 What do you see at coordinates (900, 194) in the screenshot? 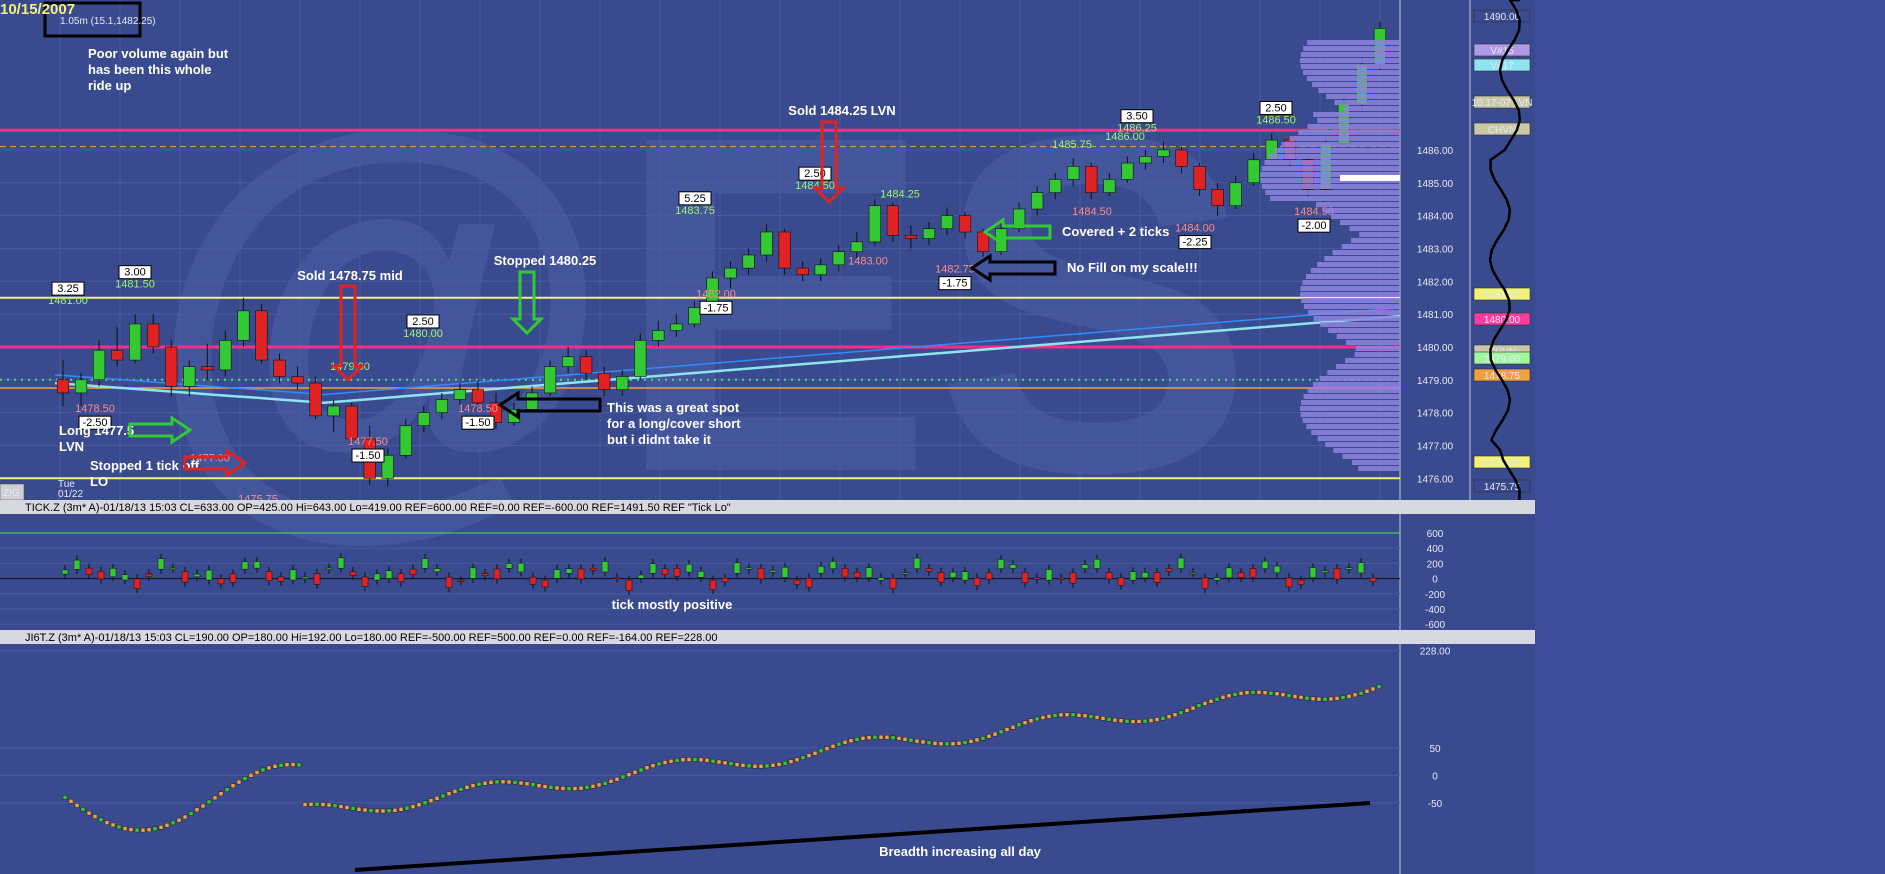
I see `swing-price-label: 1484.25` at bounding box center [900, 194].